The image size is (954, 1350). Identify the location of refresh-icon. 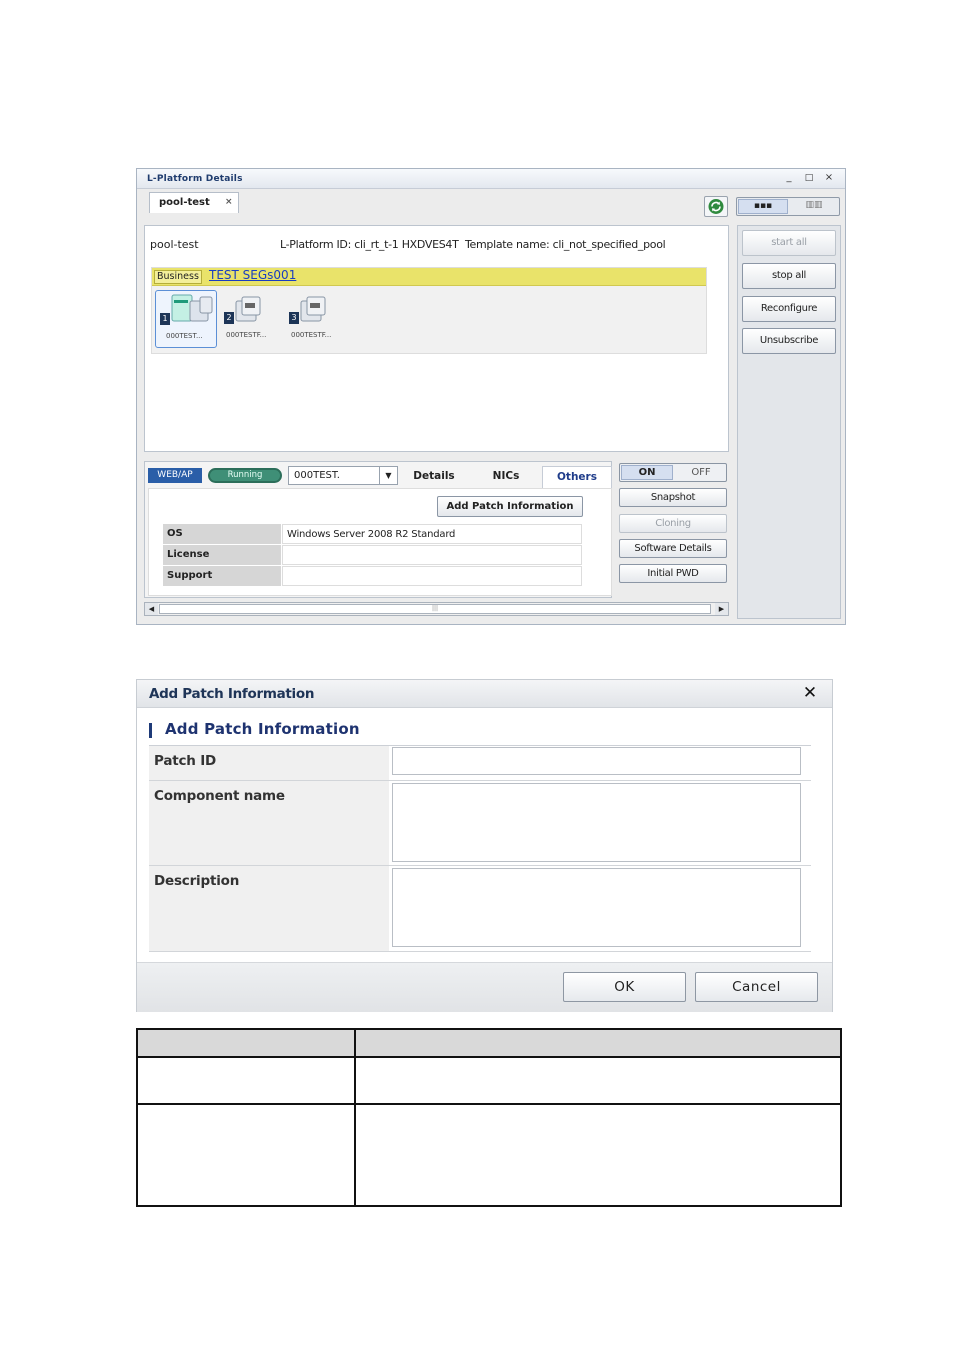
(716, 206).